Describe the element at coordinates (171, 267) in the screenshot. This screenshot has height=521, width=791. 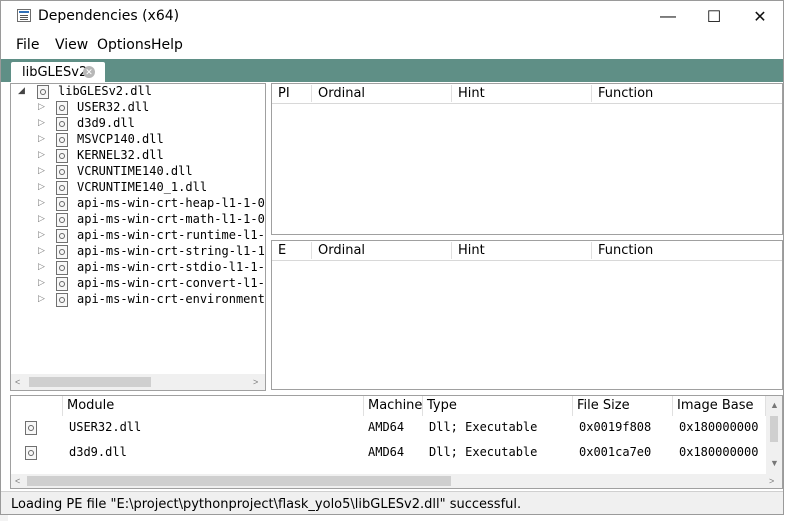
I see `tree-item-label: api-ms-win-crt-stdio-l1-1-` at that location.